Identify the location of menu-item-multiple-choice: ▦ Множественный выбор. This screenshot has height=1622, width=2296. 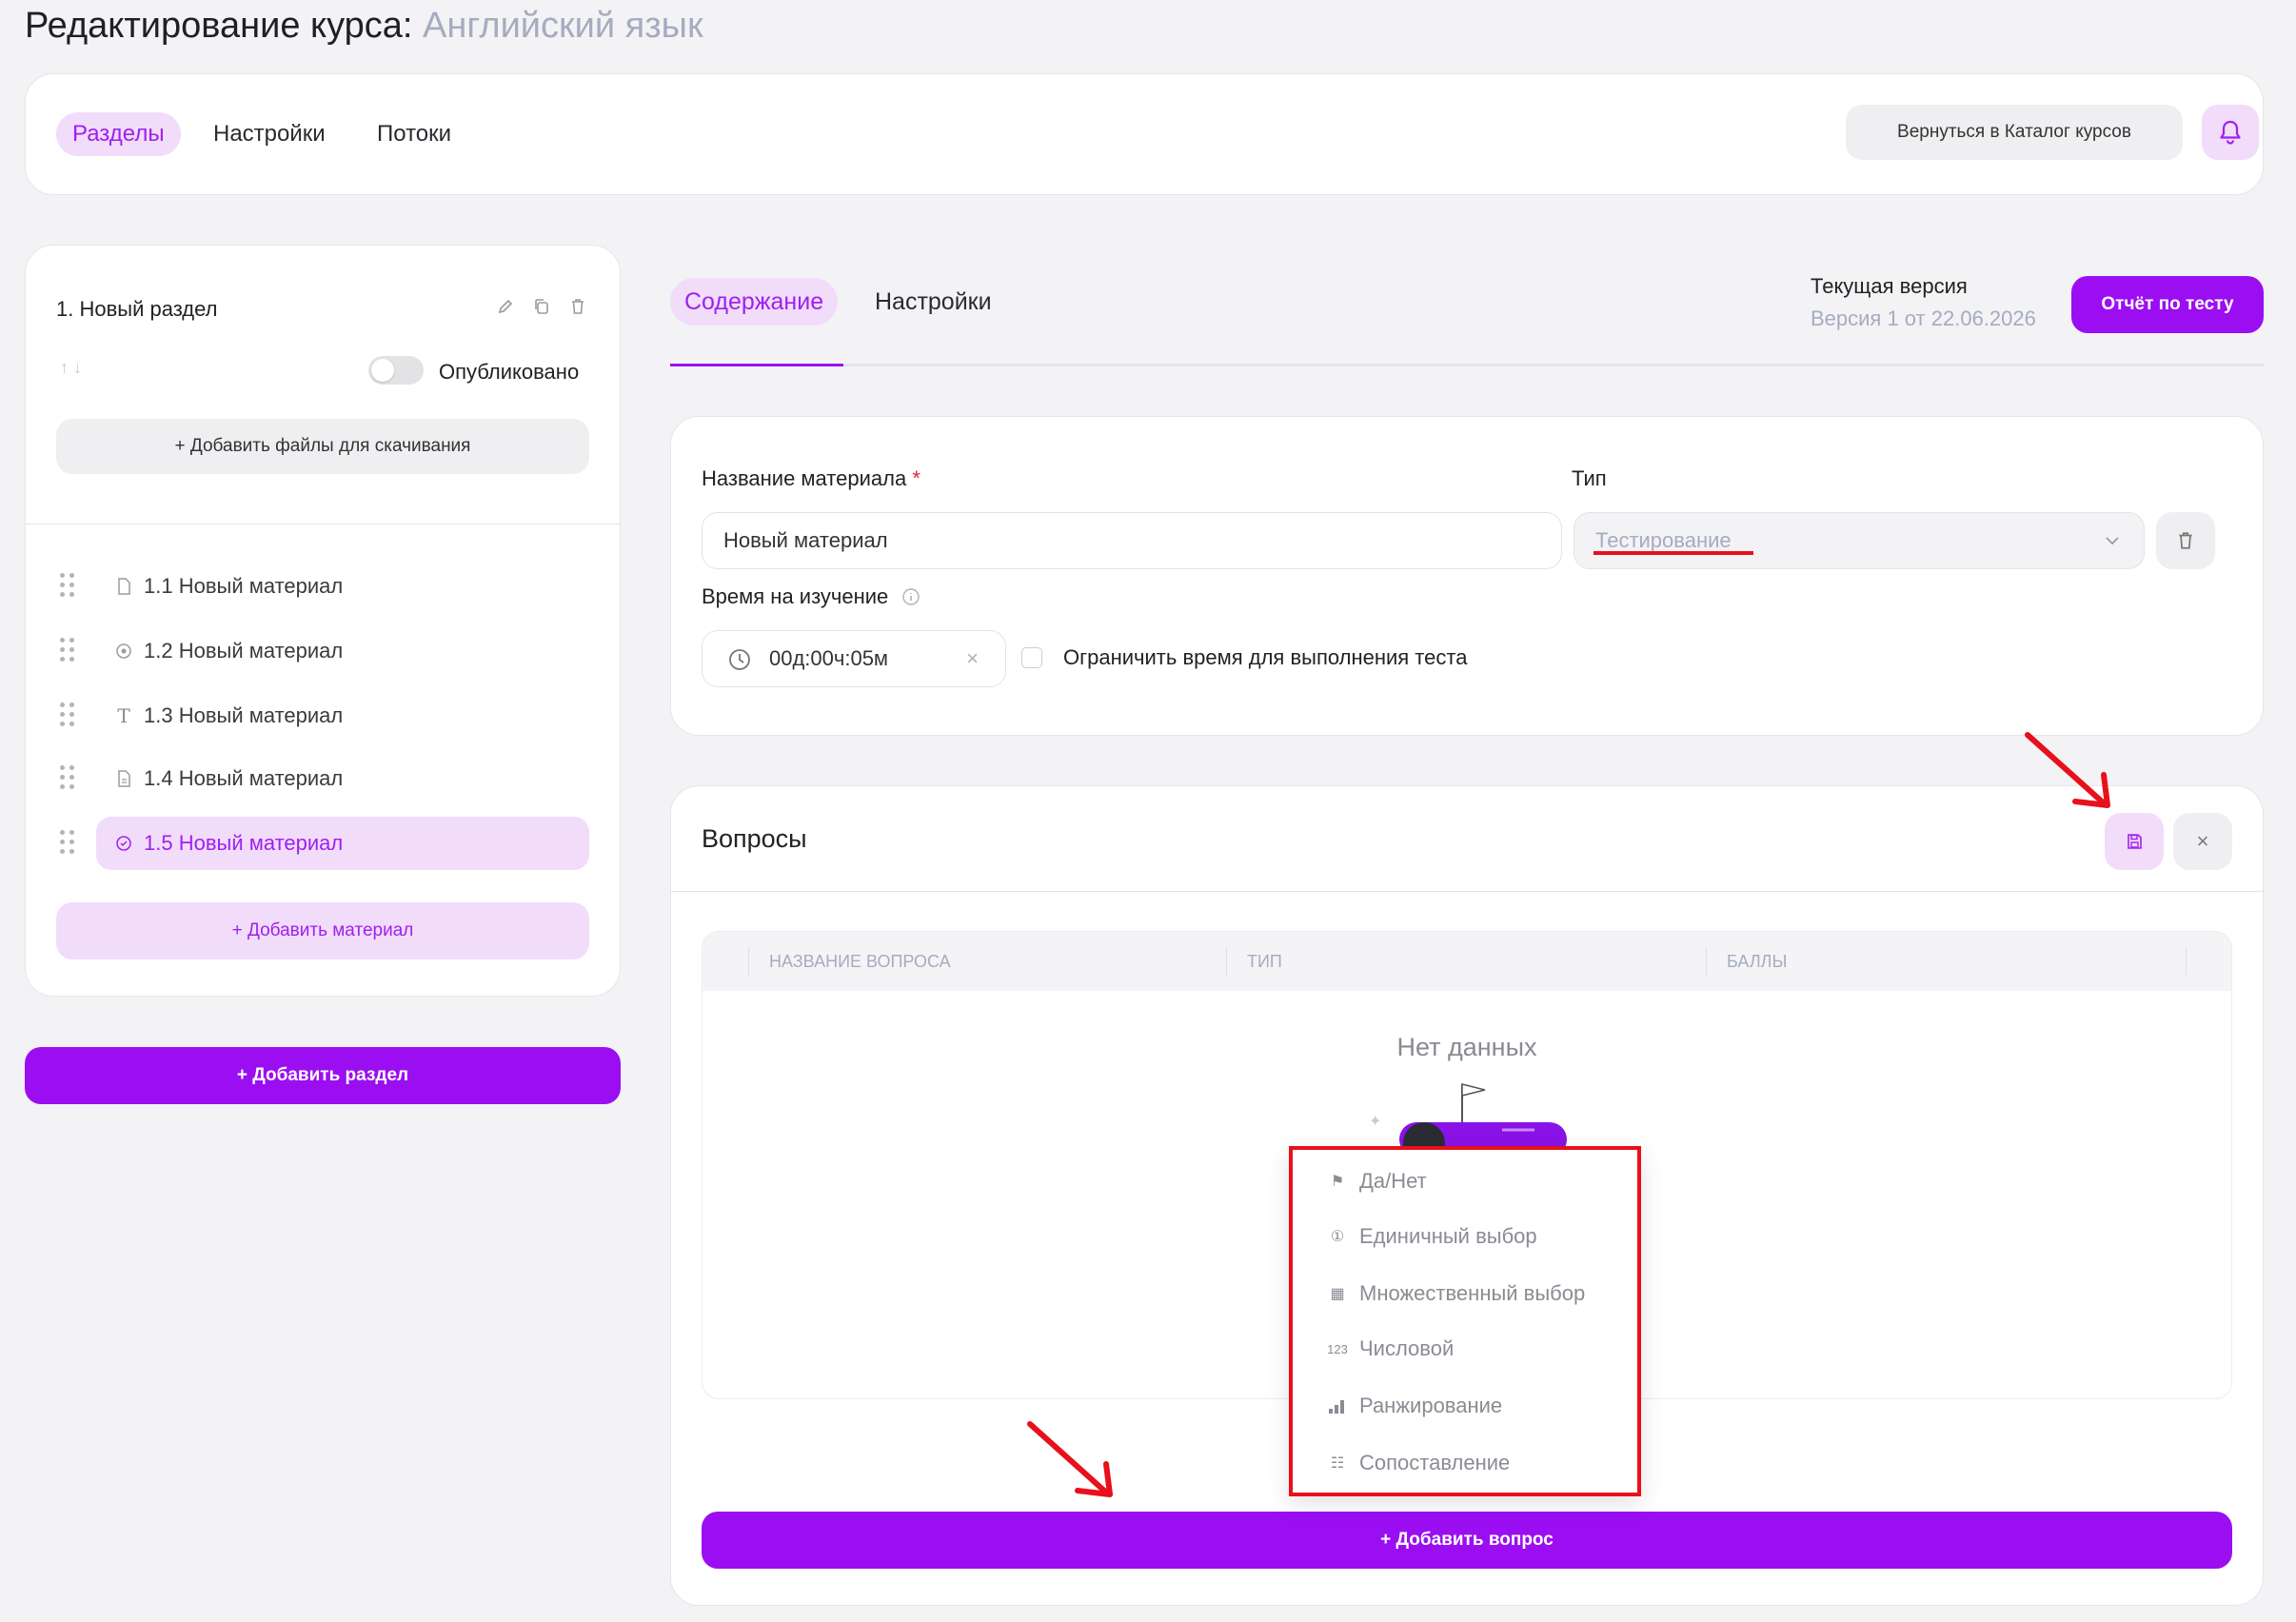
(1456, 1293).